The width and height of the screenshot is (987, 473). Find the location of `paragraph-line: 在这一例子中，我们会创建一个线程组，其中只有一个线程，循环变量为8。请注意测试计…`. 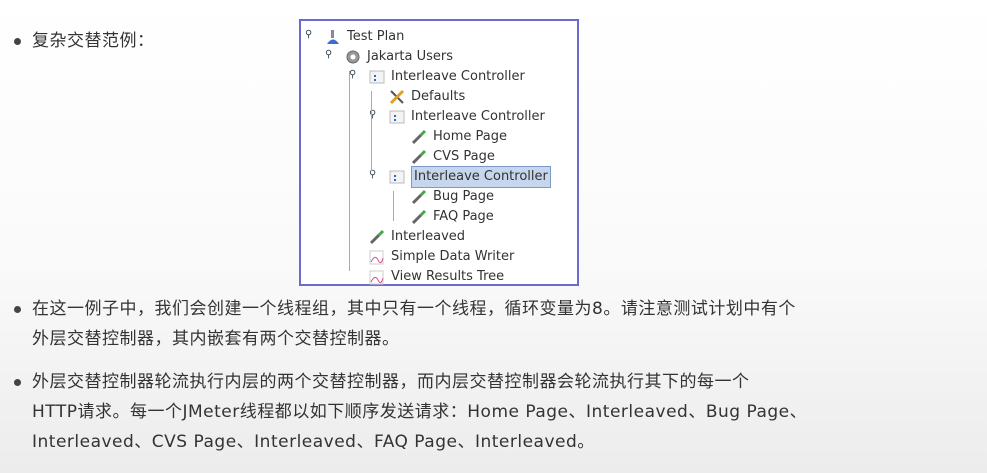

paragraph-line: 在这一例子中，我们会创建一个线程组，其中只有一个线程，循环变量为8。请注意测试计… is located at coordinates (414, 309).